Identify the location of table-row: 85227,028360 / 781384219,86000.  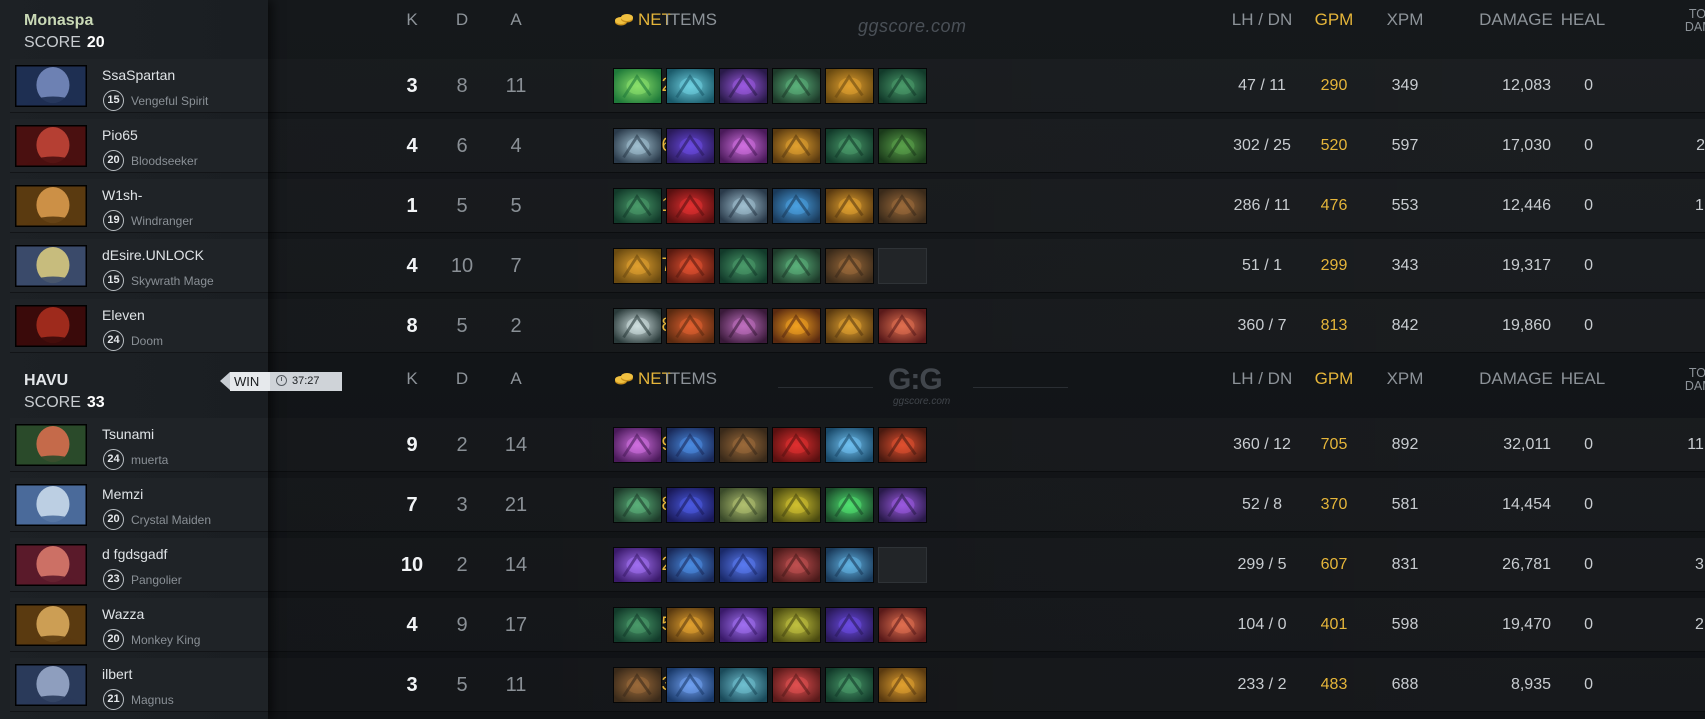
(986, 326).